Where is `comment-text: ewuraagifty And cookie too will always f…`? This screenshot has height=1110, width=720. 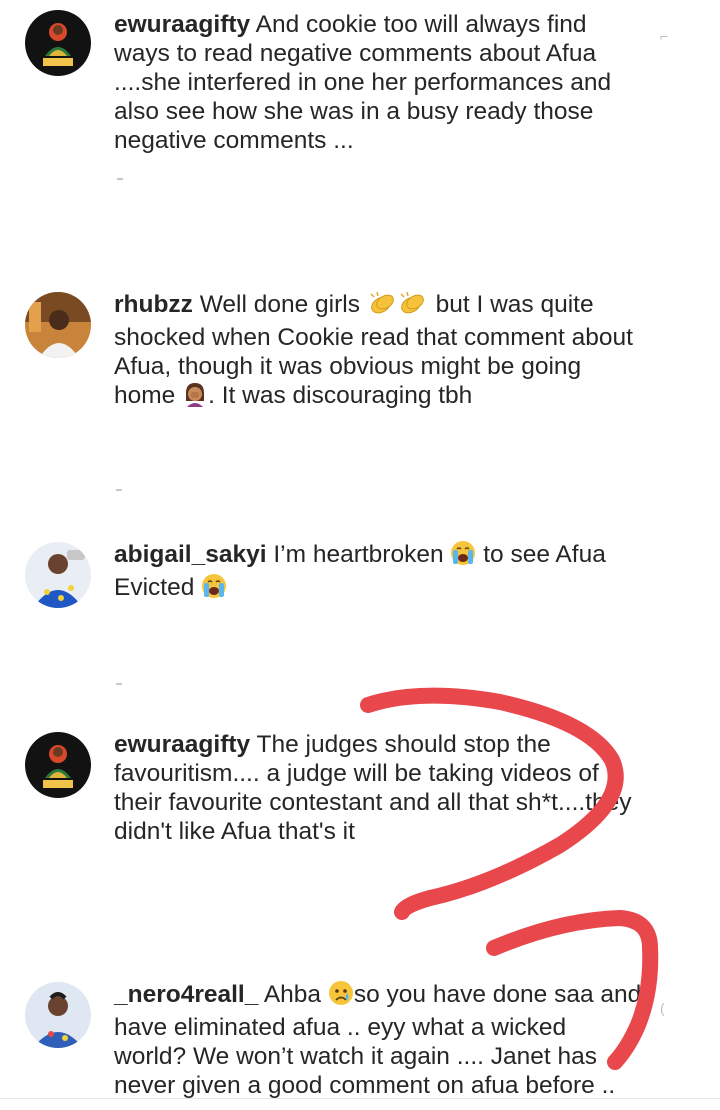 comment-text: ewuraagifty And cookie too will always f… is located at coordinates (379, 82).